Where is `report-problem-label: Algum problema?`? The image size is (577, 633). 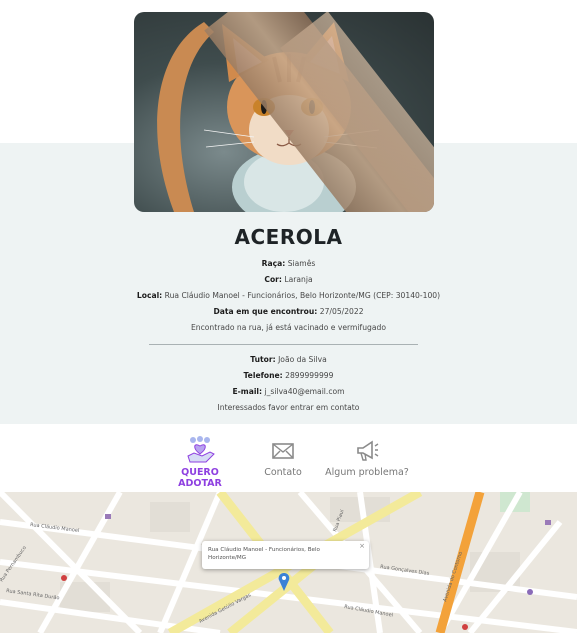
report-problem-label: Algum problema? is located at coordinates (367, 472).